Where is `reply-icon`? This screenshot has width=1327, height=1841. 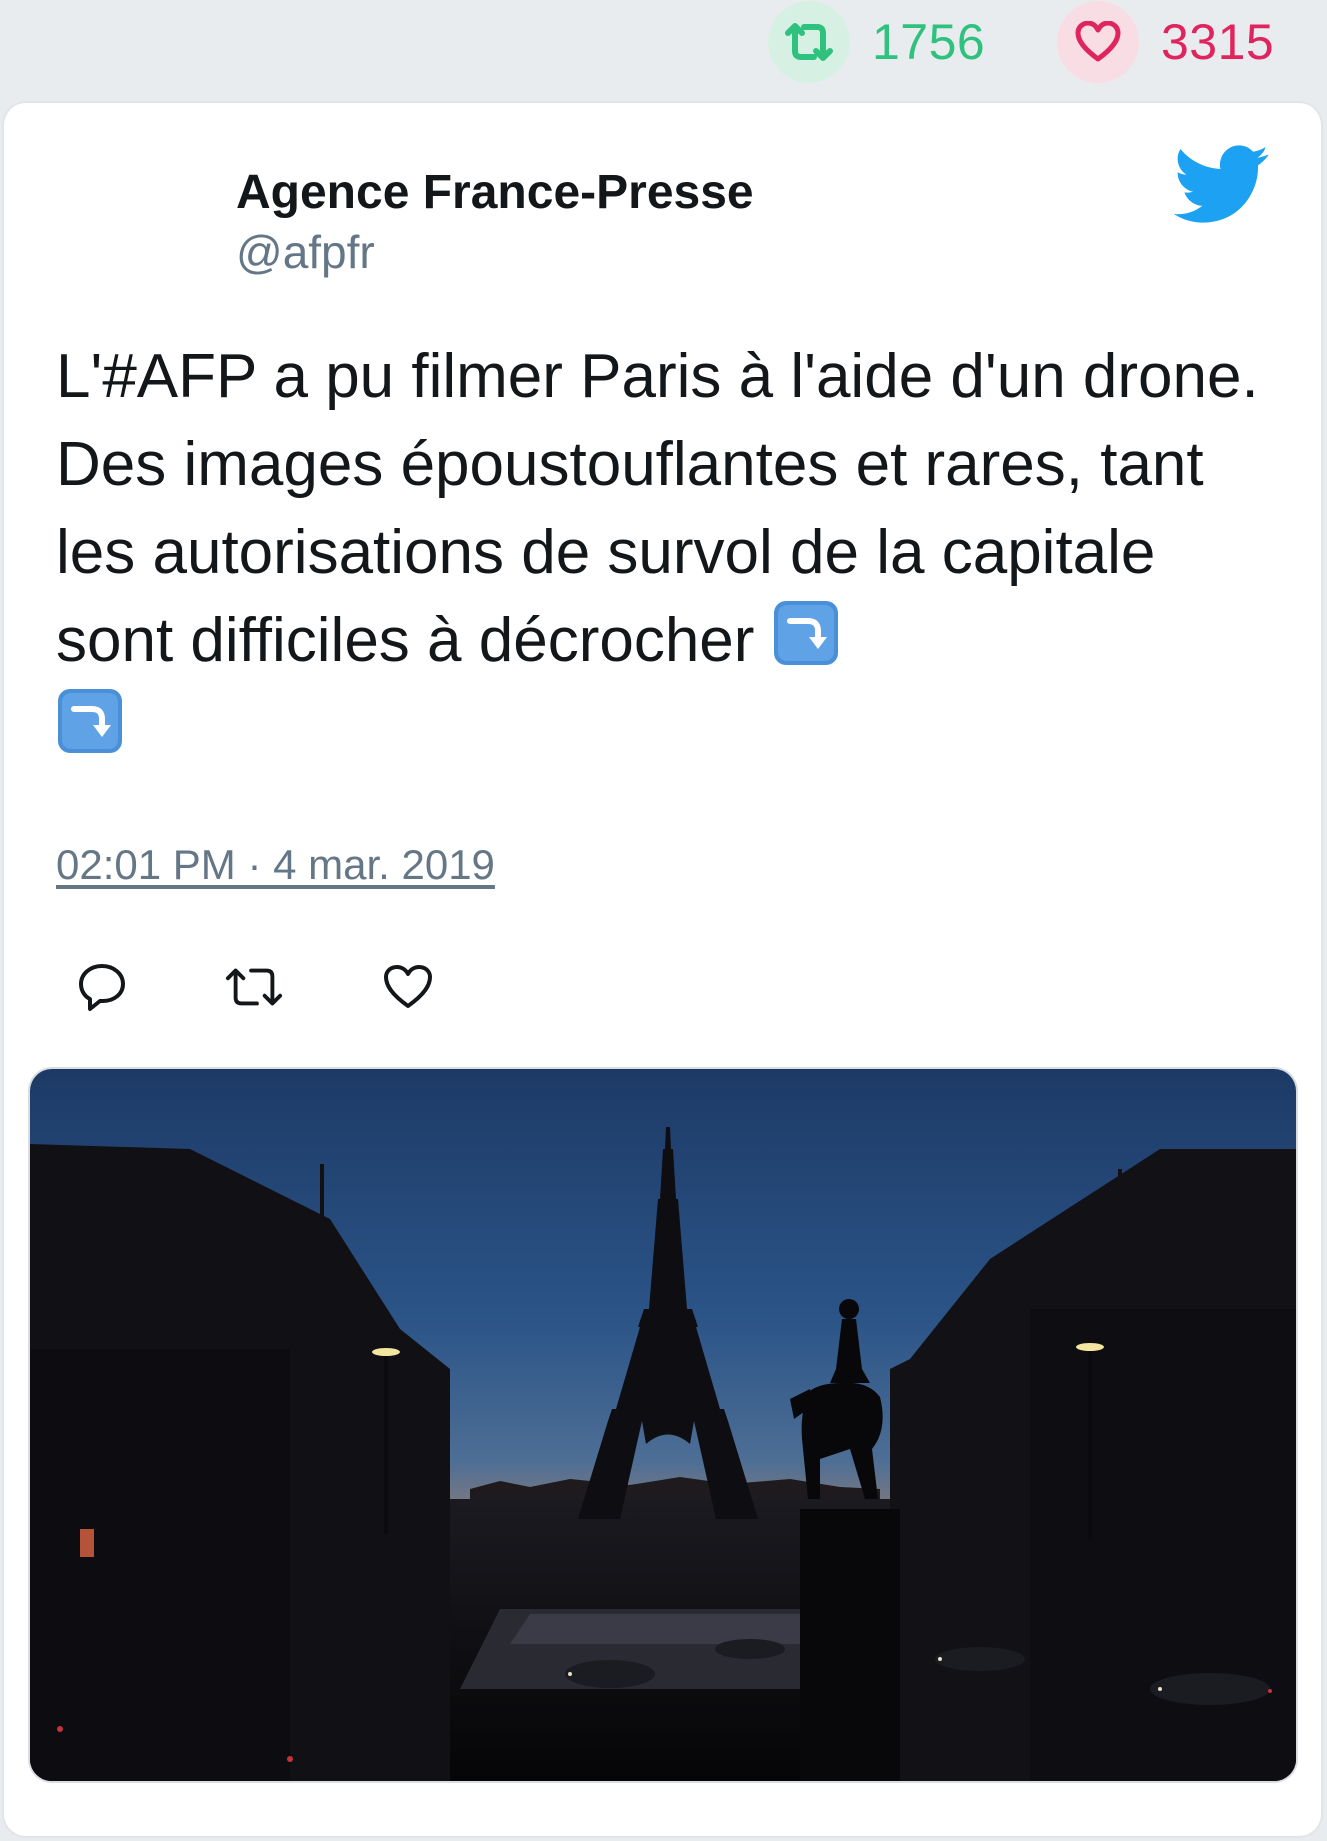 reply-icon is located at coordinates (102, 987).